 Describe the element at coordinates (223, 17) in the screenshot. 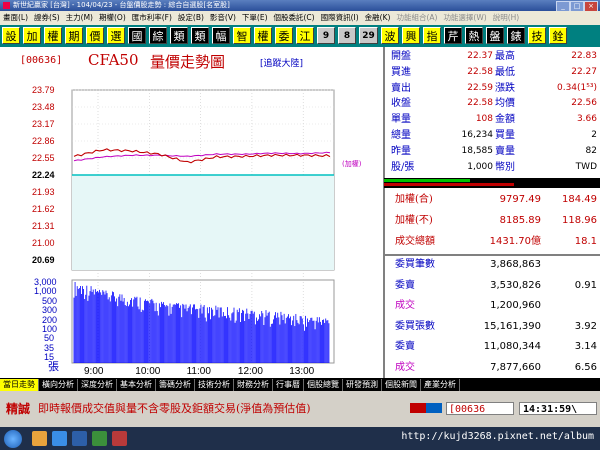

I see `menu-item: 影音(V)` at that location.